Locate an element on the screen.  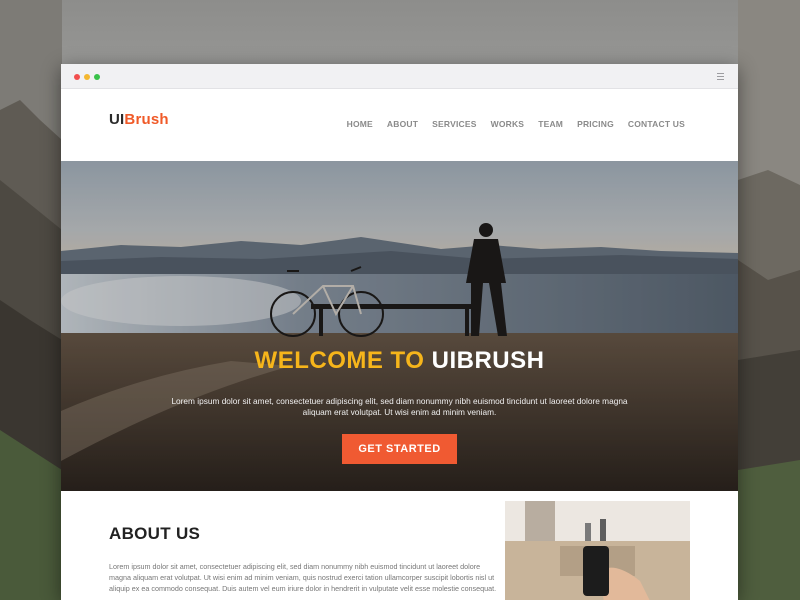
maximize-dot-icon is located at coordinates (97, 77).